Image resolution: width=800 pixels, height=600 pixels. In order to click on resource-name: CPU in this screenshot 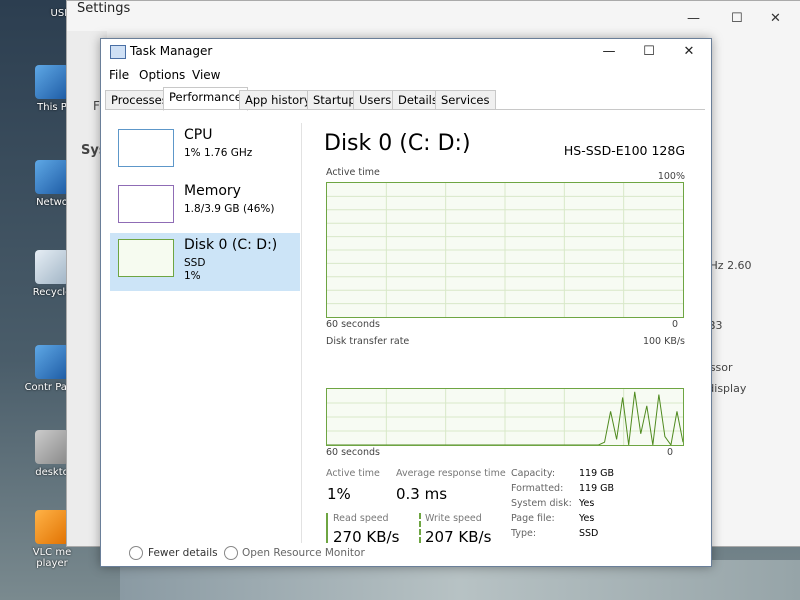, I will do `click(198, 135)`.